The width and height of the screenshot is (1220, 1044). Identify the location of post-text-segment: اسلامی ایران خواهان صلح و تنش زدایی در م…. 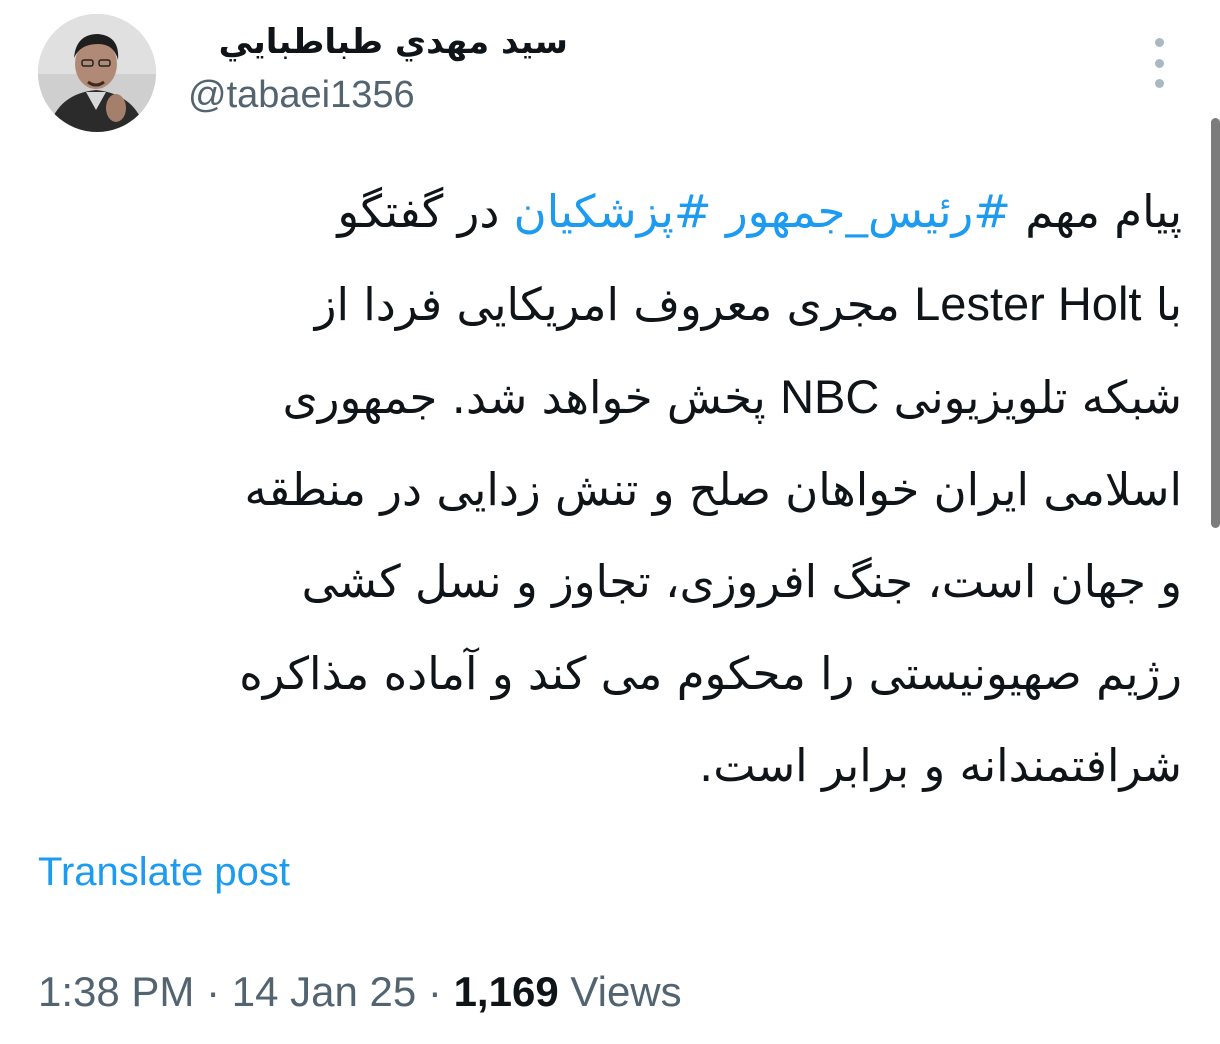
(713, 489).